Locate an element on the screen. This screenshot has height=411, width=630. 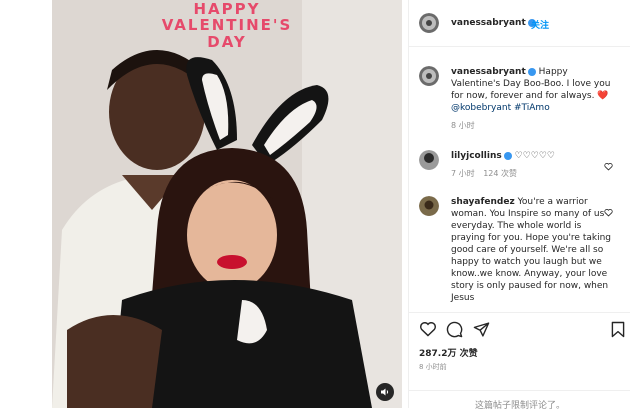
comment-time: 7 小时 is located at coordinates (463, 173).